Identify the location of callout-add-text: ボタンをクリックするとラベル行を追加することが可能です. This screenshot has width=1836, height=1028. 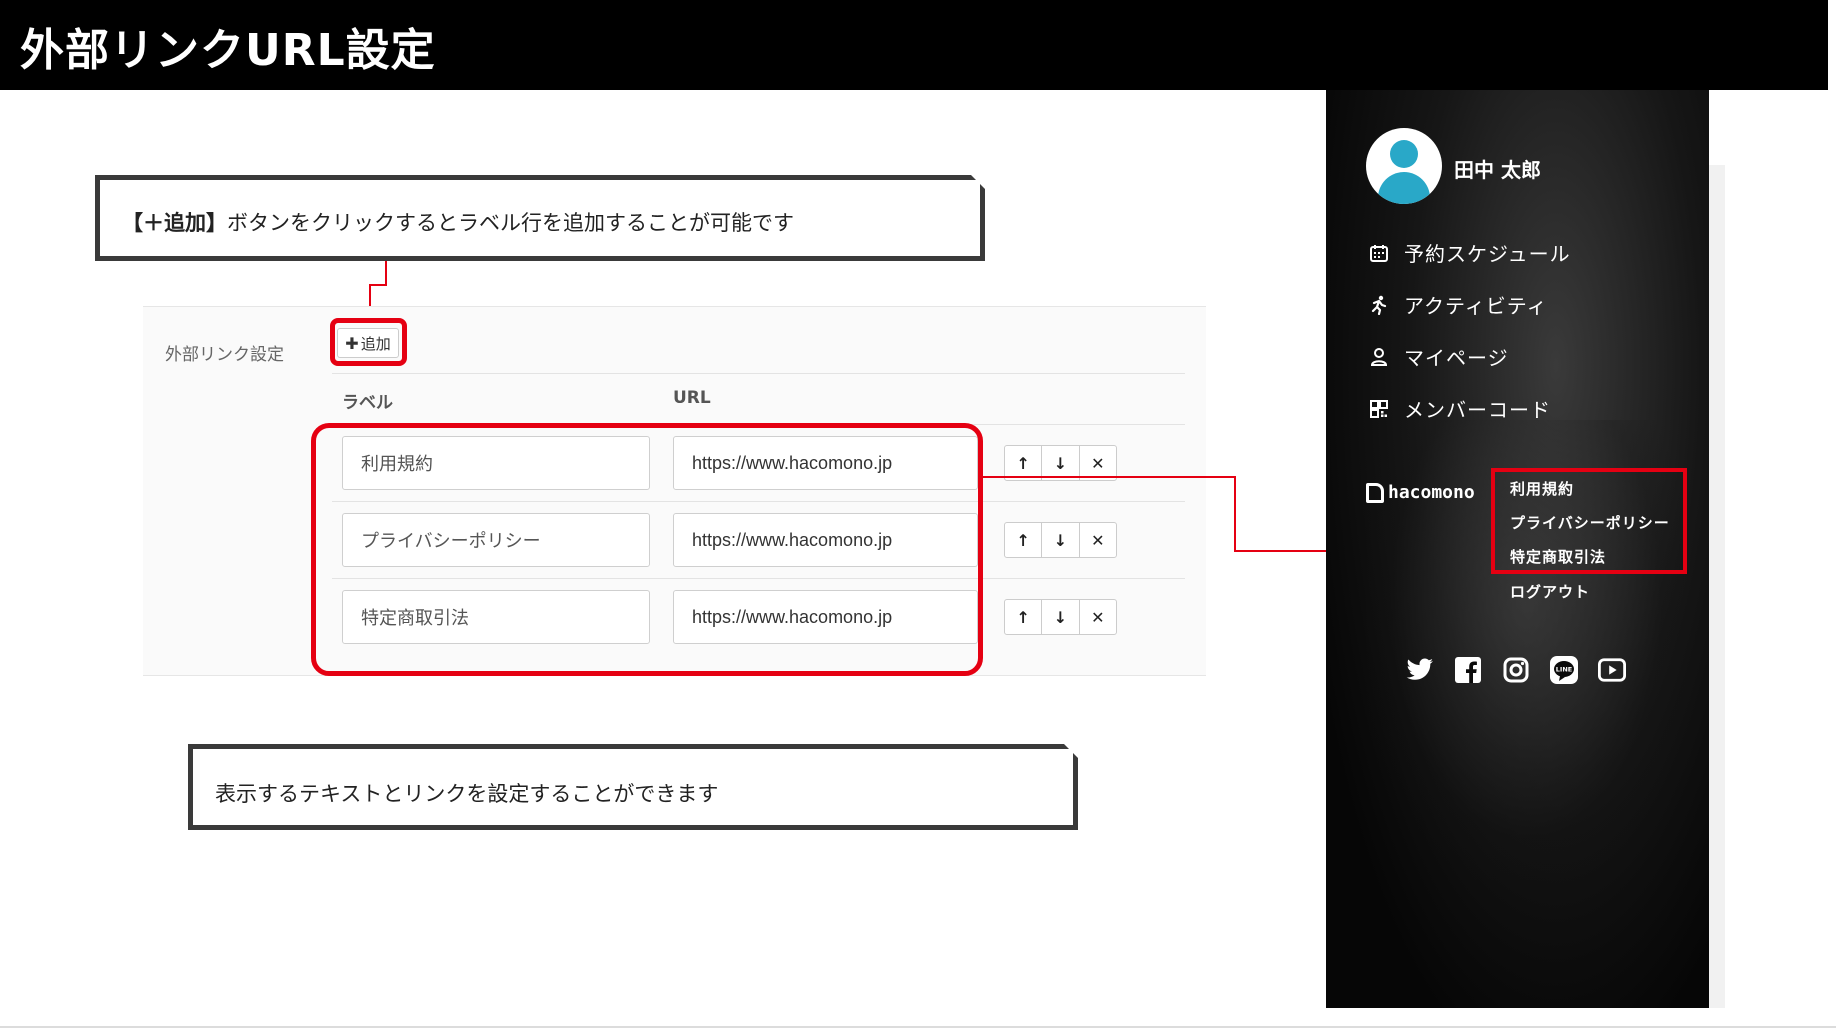
(510, 223).